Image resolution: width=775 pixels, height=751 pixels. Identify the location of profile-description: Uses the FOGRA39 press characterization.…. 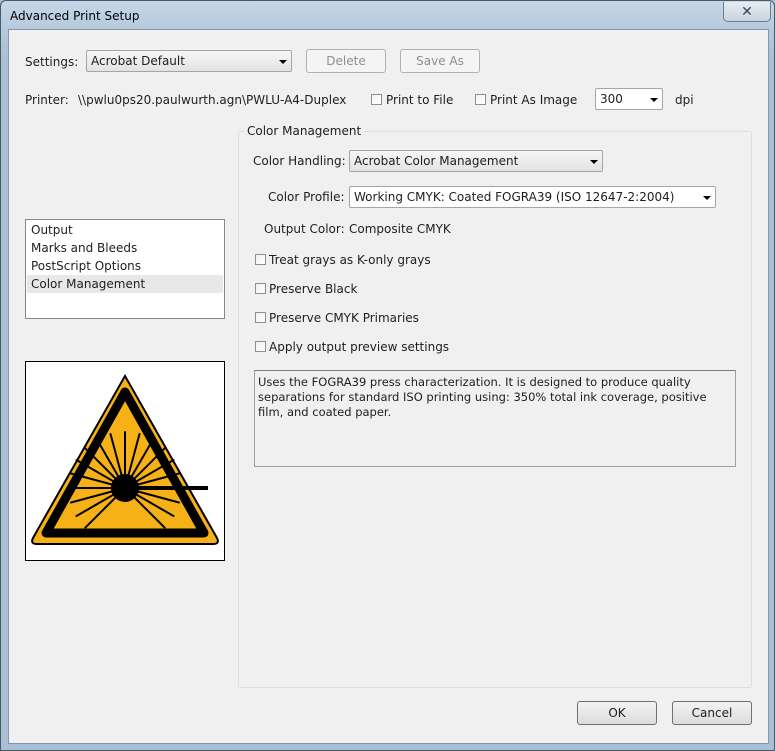
(495, 418).